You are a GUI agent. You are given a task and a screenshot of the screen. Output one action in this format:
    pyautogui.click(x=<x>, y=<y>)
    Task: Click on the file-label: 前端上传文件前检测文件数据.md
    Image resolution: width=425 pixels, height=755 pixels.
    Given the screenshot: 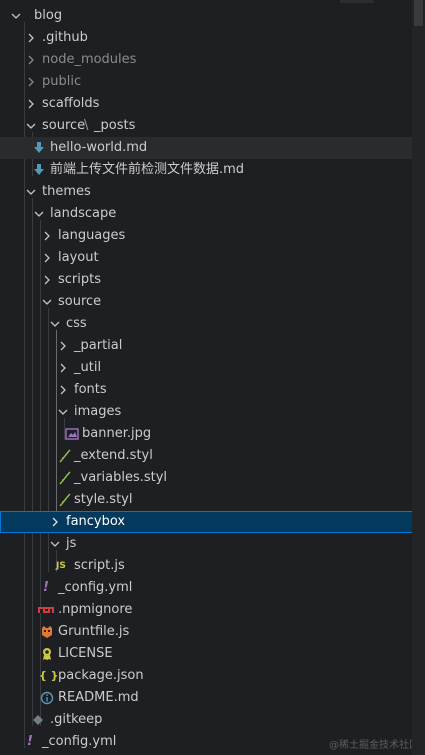 What is the action you would take?
    pyautogui.click(x=147, y=169)
    